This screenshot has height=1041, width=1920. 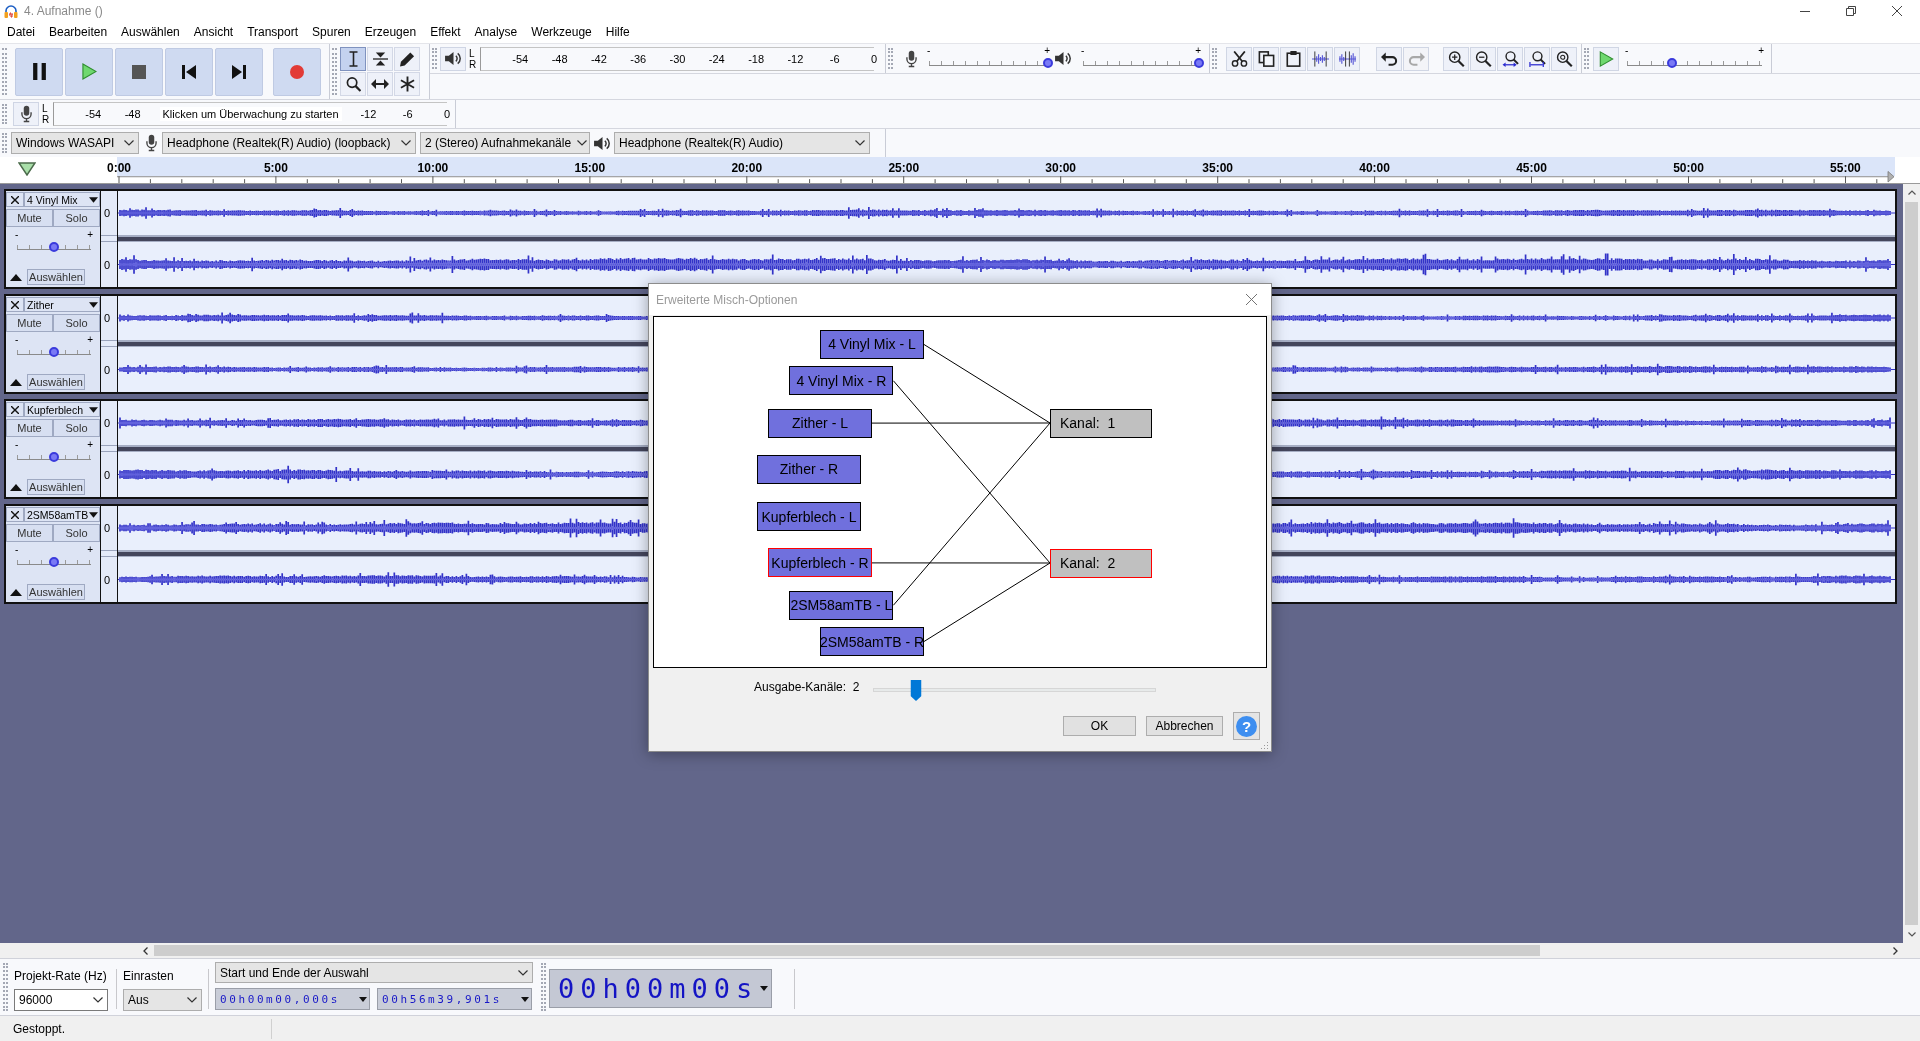 What do you see at coordinates (505, 143) in the screenshot?
I see `recording-channels-dropdown: 2 (Stereo) Aufnahmekanäle` at bounding box center [505, 143].